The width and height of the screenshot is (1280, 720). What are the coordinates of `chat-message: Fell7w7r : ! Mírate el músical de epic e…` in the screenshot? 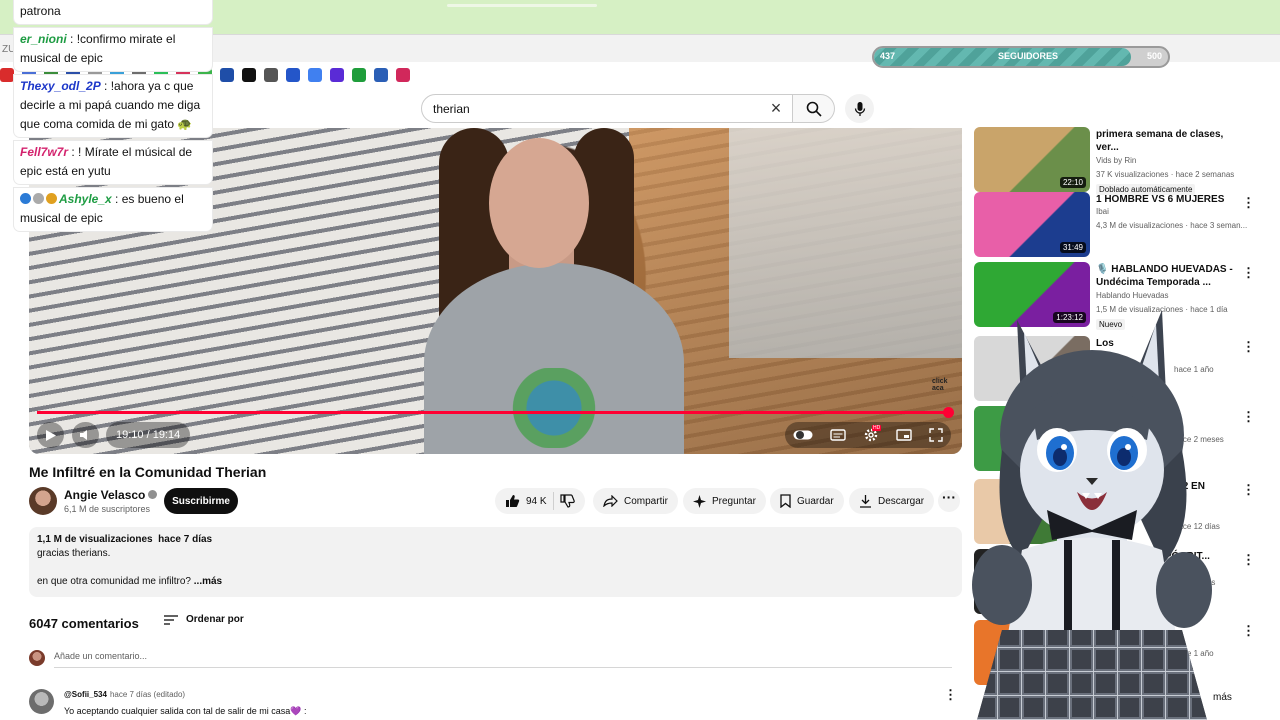 It's located at (113, 162).